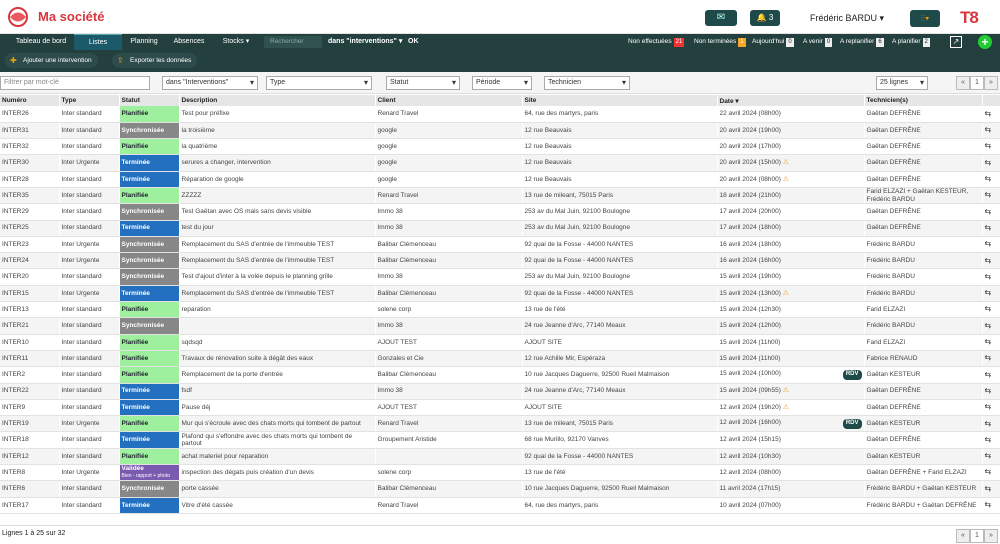 The image size is (1000, 544). What do you see at coordinates (210, 83) in the screenshot?
I see `scope-filter-select: dans "Interventions"` at bounding box center [210, 83].